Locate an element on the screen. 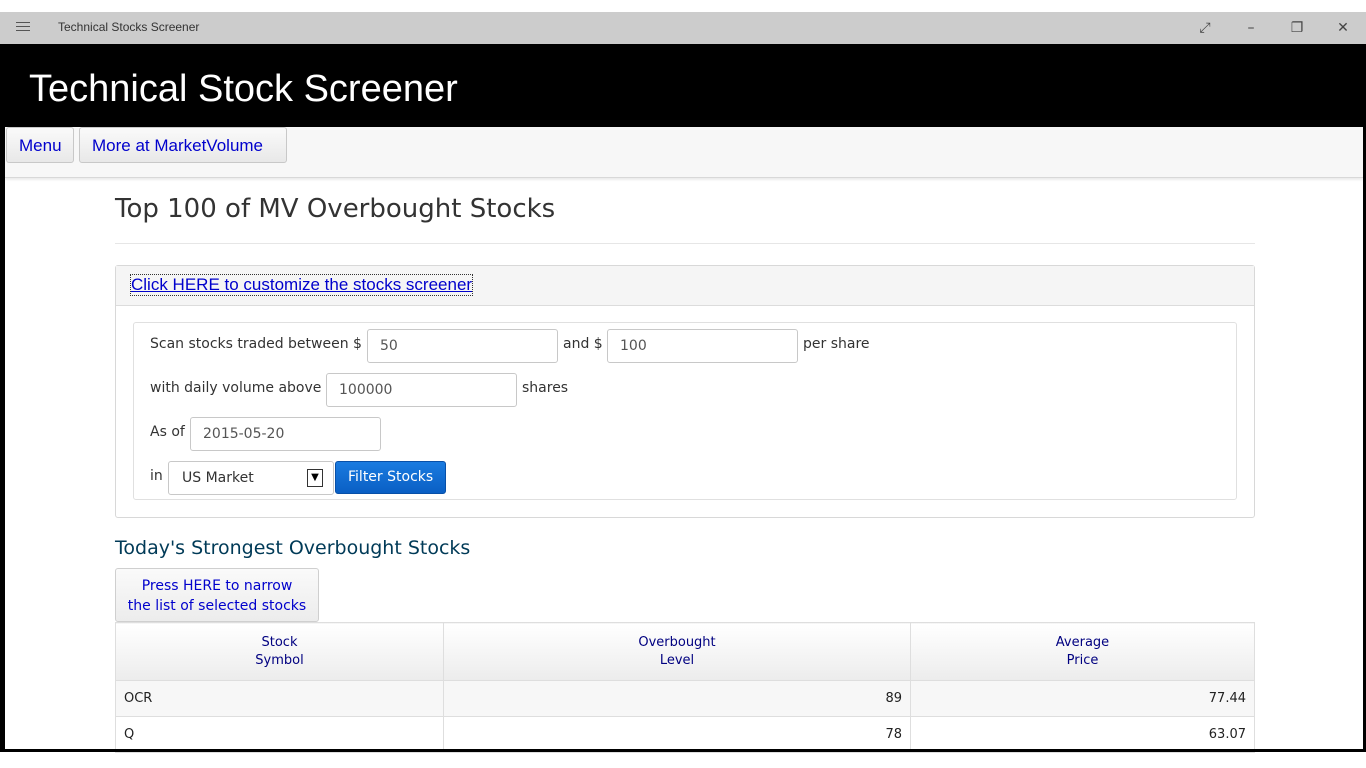 This screenshot has height=768, width=1366. navbar: Menu More at MarketVolume is located at coordinates (684, 152).